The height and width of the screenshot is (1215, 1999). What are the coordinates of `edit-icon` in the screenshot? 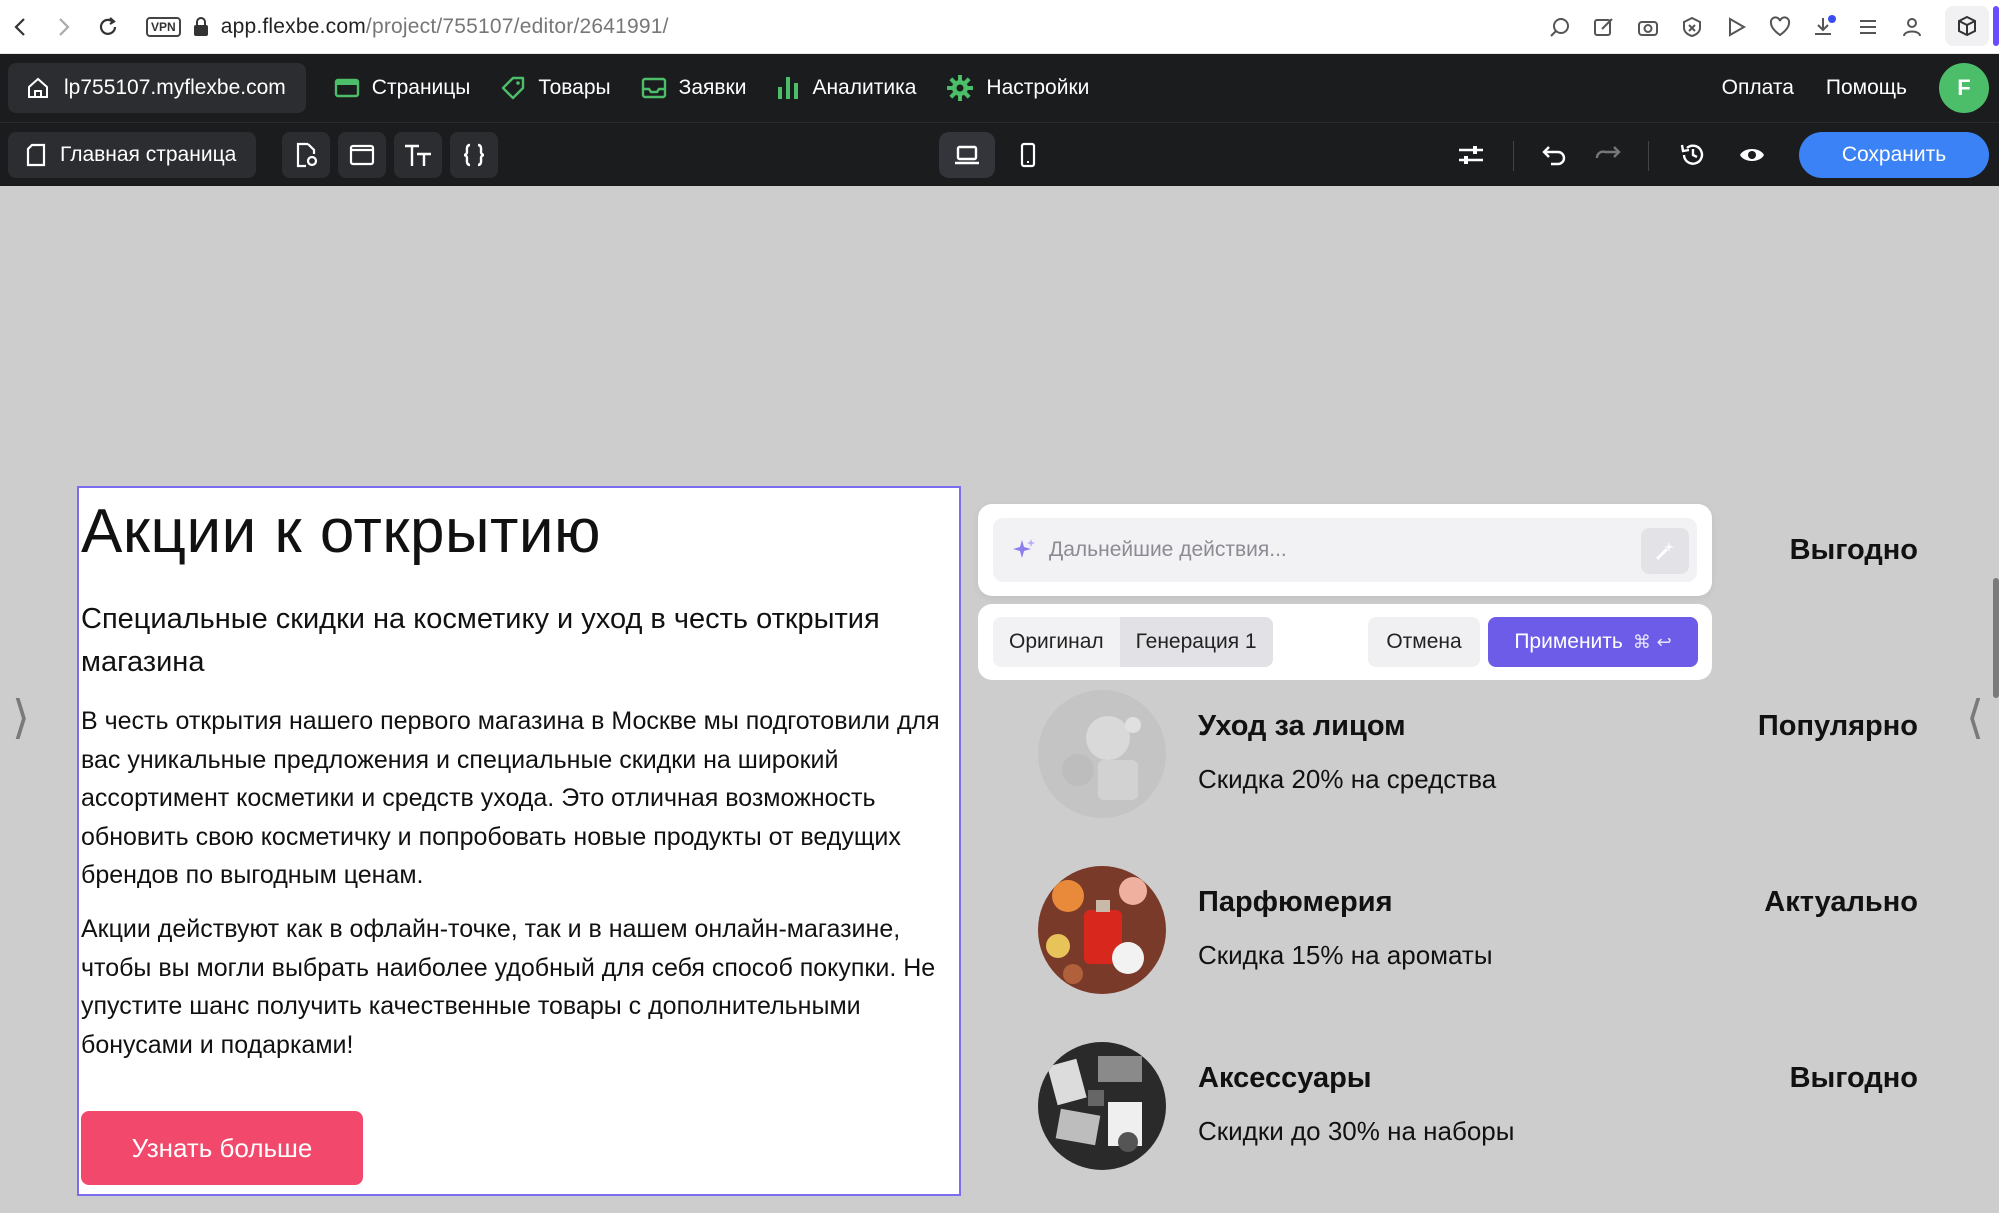 It's located at (1604, 27).